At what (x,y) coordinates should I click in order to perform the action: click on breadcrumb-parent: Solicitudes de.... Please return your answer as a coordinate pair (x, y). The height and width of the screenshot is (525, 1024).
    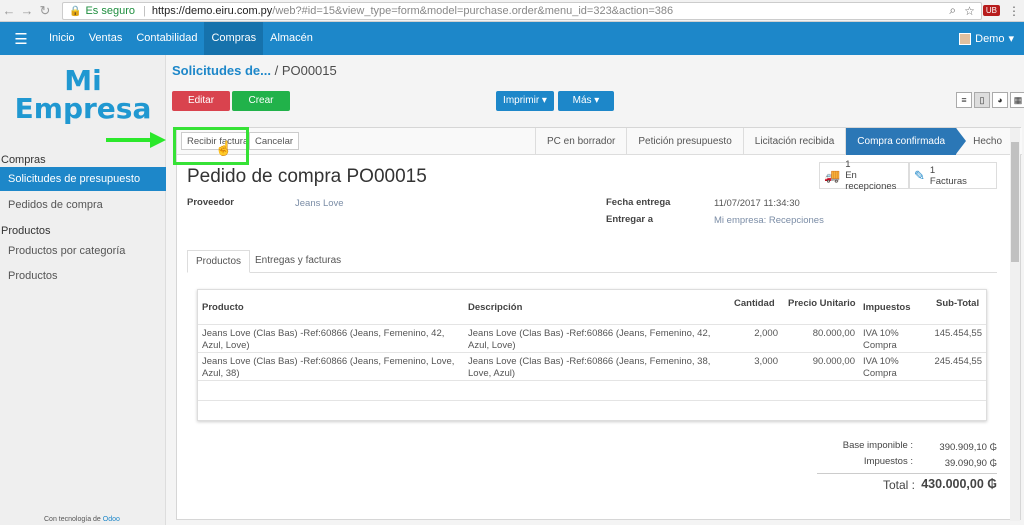
    Looking at the image, I should click on (221, 70).